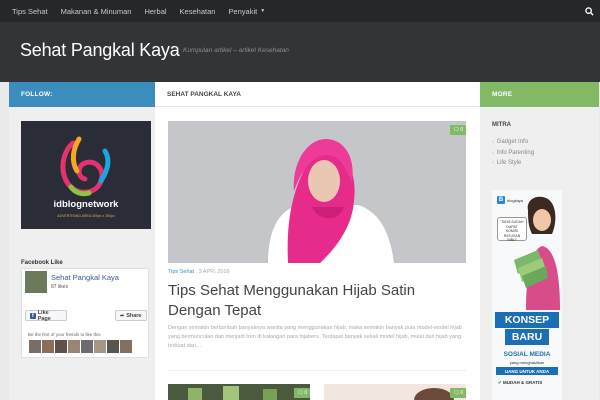 The image size is (600, 400). Describe the element at coordinates (515, 152) in the screenshot. I see `mitra-link-label: Info Parenting` at that location.